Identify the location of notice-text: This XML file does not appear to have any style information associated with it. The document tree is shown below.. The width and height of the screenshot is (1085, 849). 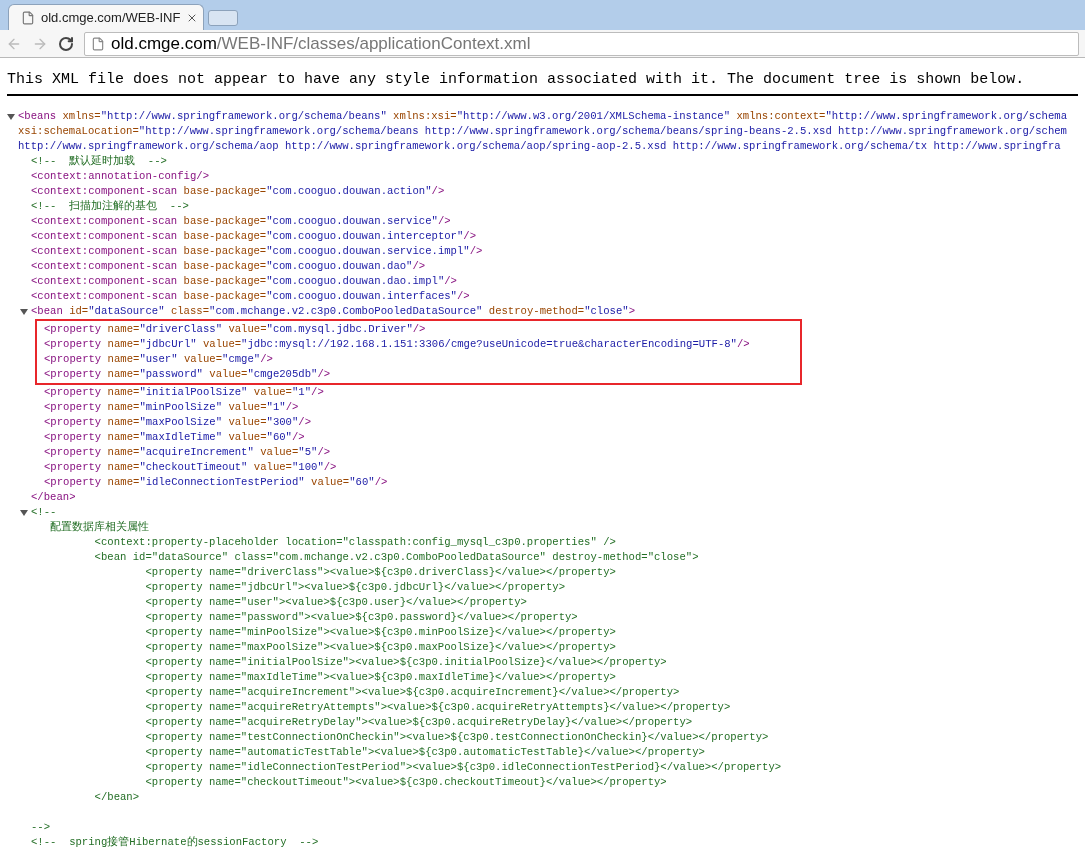
(542, 83).